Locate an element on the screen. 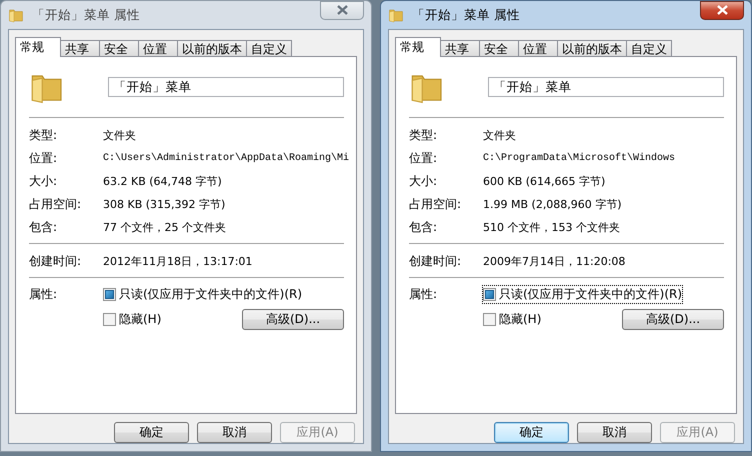 The image size is (752, 456). close-button is located at coordinates (722, 10).